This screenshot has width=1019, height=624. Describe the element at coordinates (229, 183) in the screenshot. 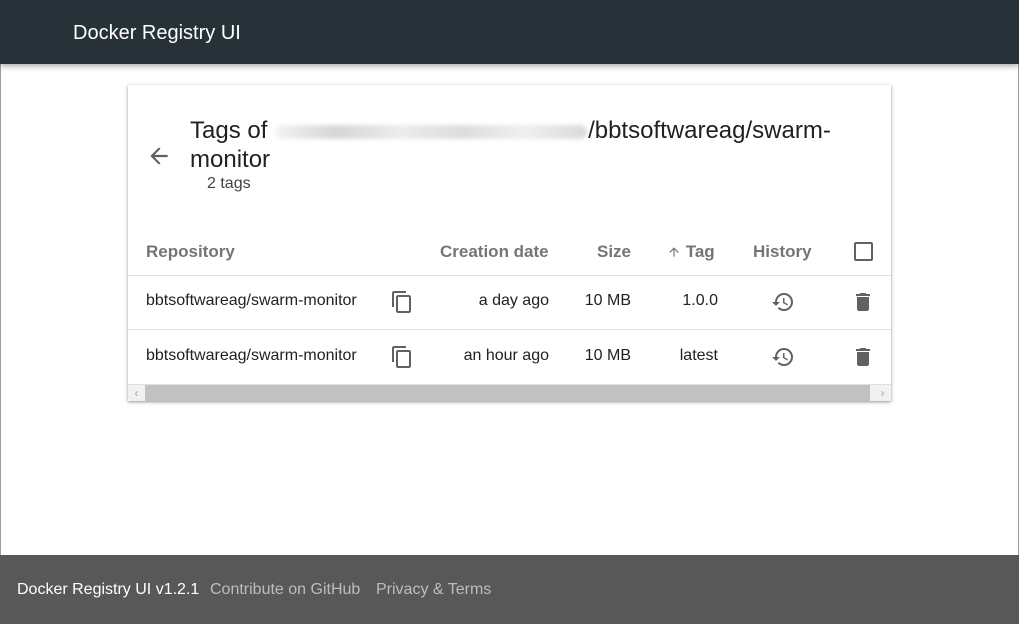

I see `tag-count: 2 tags` at that location.